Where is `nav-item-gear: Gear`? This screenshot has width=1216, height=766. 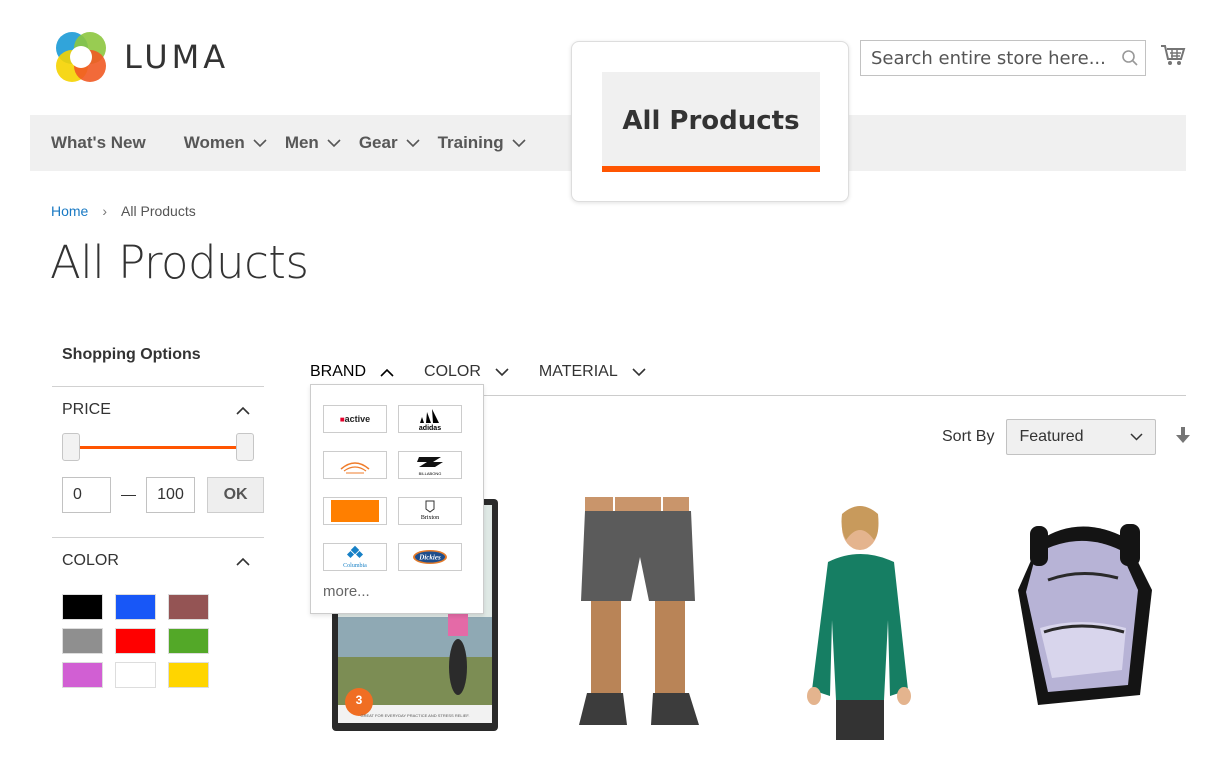 nav-item-gear: Gear is located at coordinates (389, 143).